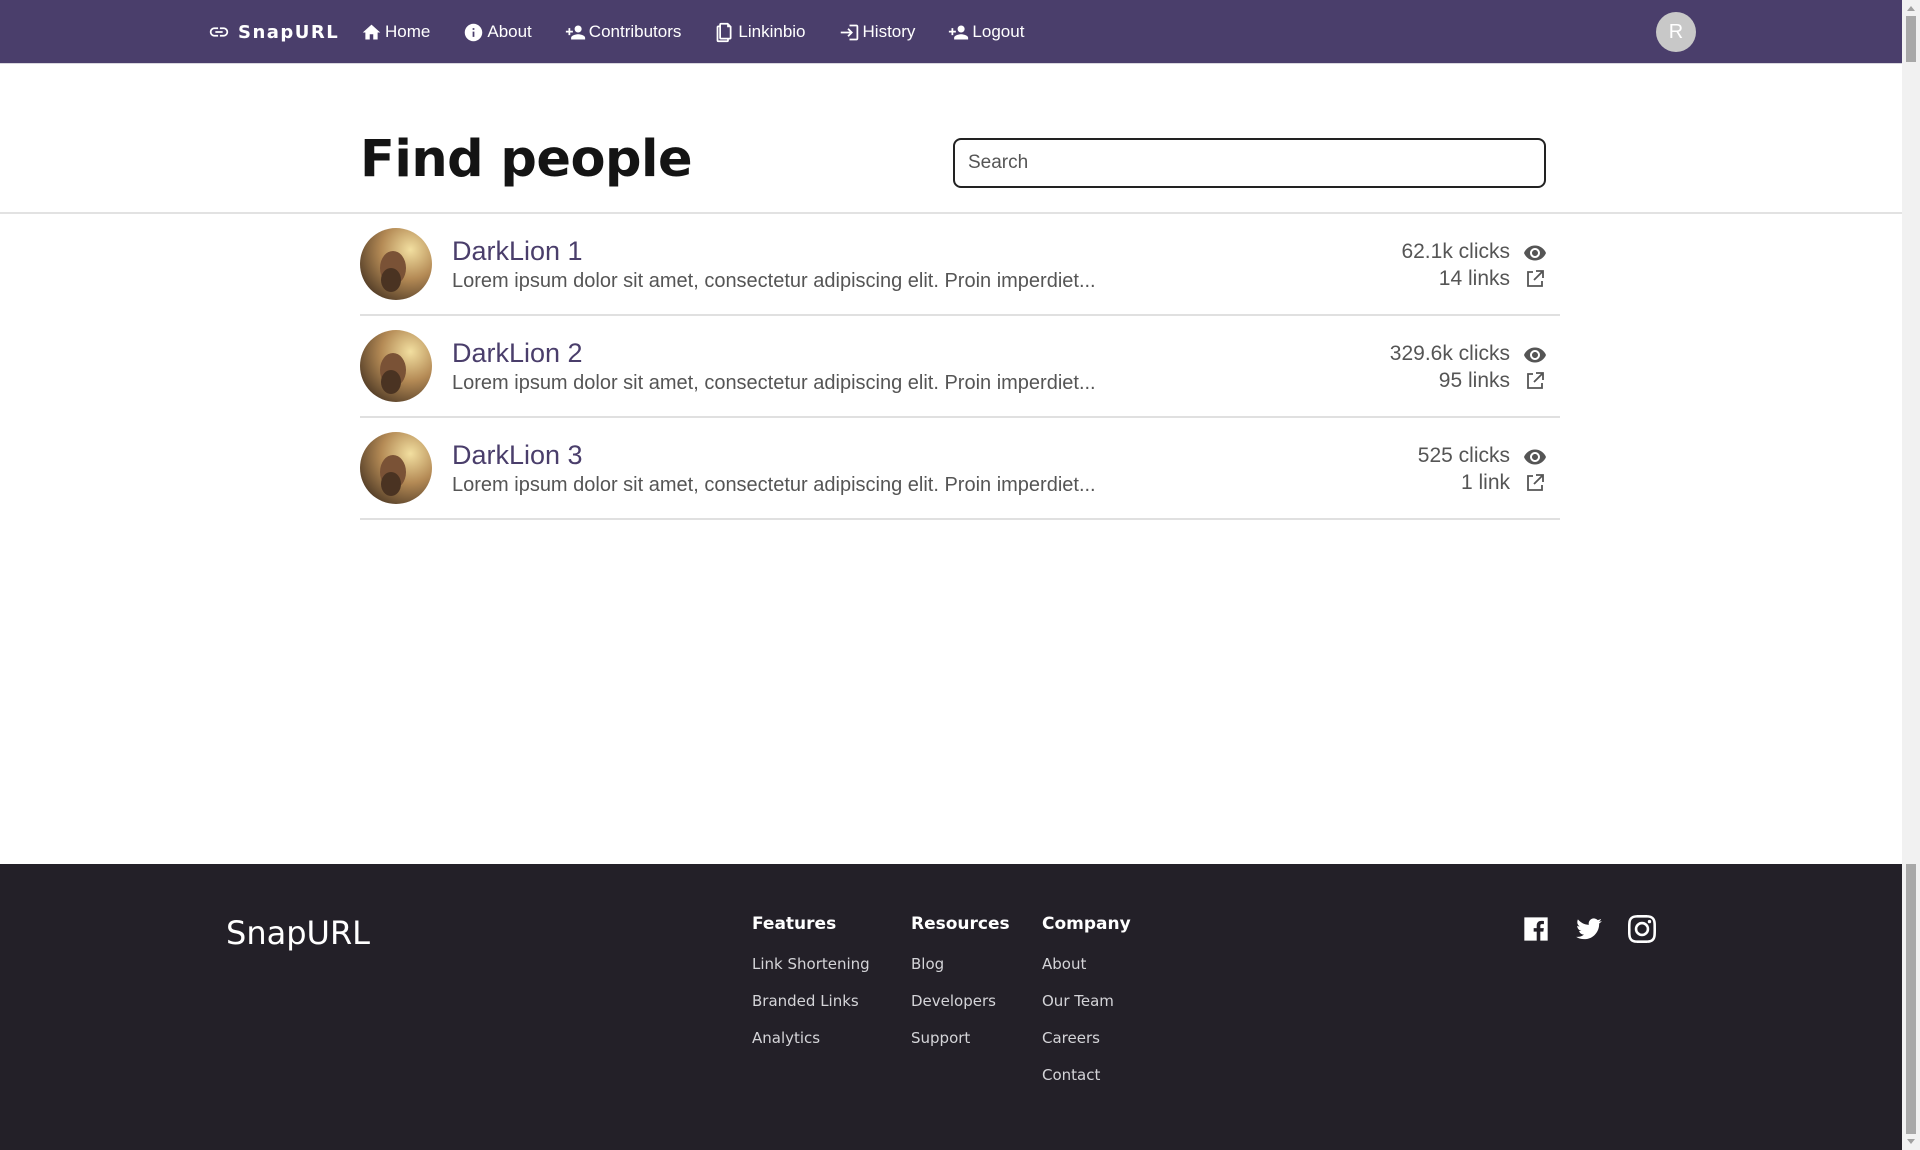  Describe the element at coordinates (960, 924) in the screenshot. I see `footer-heading: Resources` at that location.